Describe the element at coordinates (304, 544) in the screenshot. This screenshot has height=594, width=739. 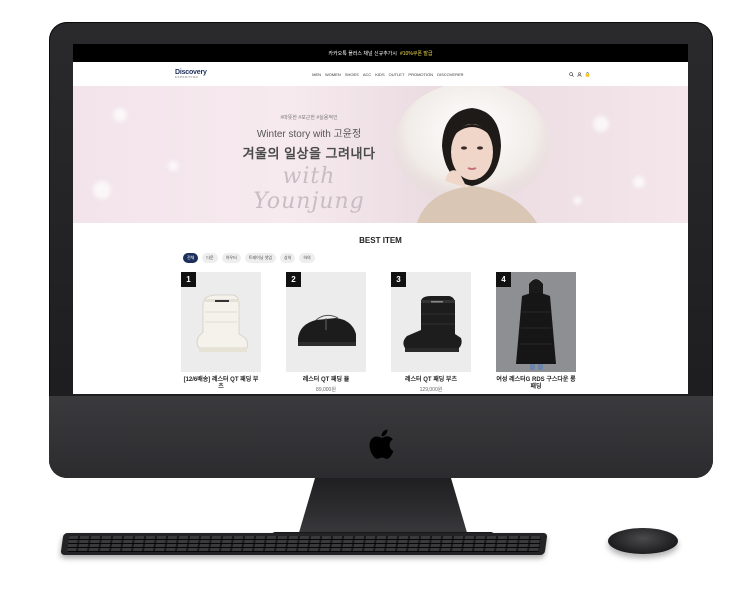
I see `keyboard` at that location.